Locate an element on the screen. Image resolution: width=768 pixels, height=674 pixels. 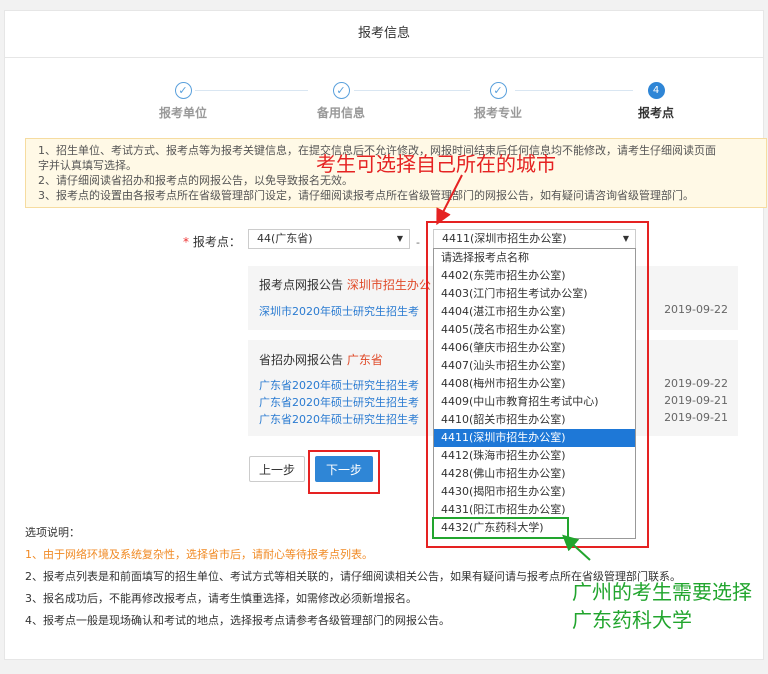
annotation-red-text: 考生可选择自己所在的城市 is located at coordinates (436, 164).